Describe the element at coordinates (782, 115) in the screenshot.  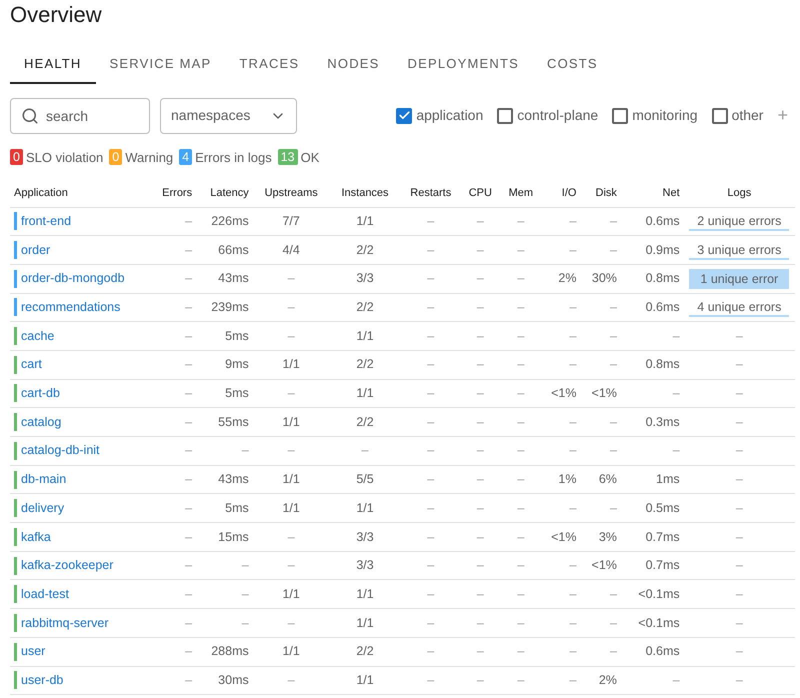
I see `add-button: +` at that location.